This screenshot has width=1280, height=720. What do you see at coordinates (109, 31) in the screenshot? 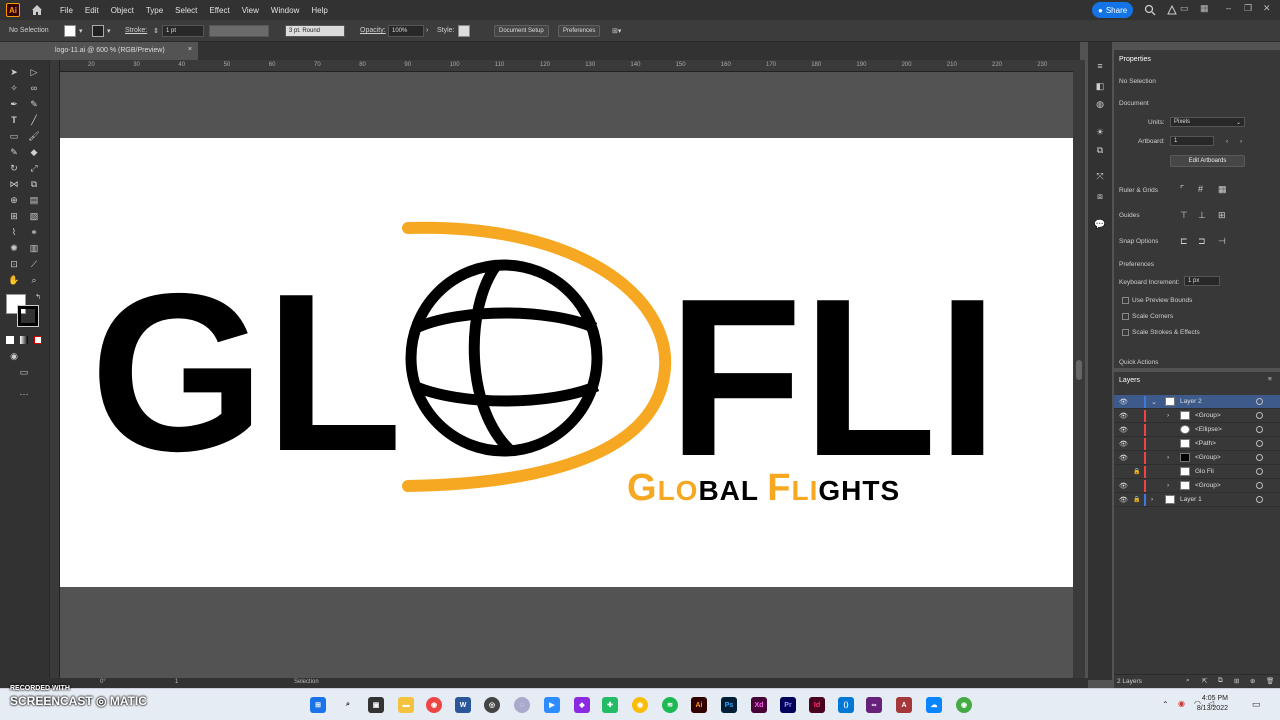
I see `stroke-dropdown-icon: ▾` at bounding box center [109, 31].